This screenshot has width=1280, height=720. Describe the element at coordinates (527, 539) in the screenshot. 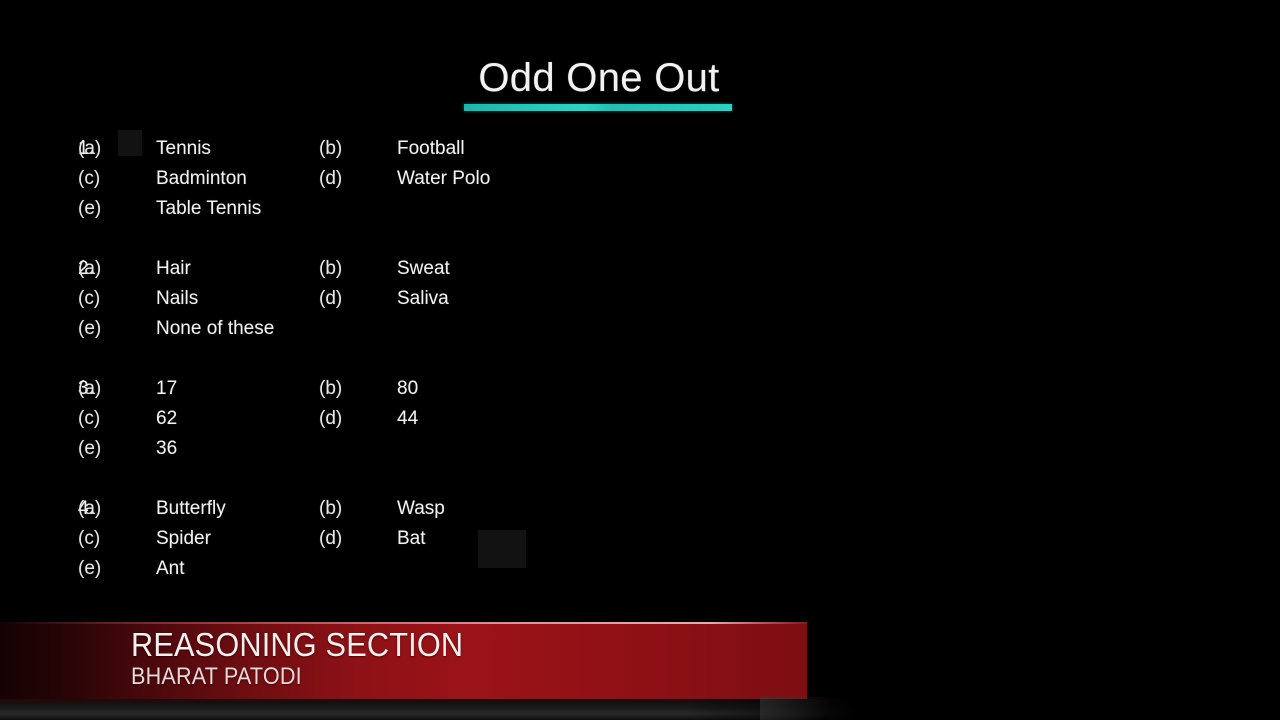

I see `option-text: Bat` at that location.